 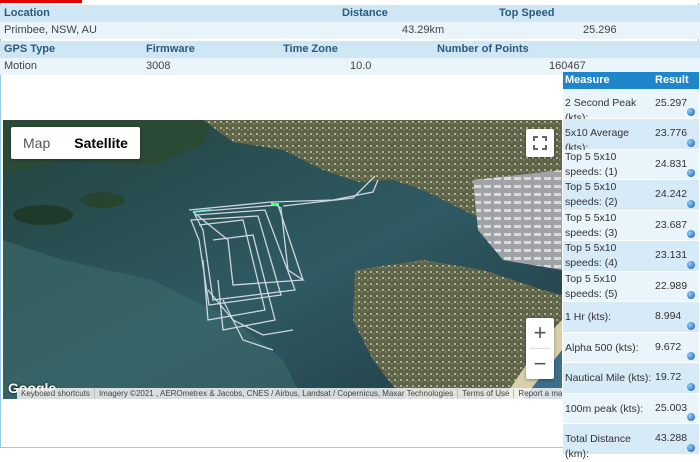 What do you see at coordinates (591, 225) in the screenshot?
I see `measure-label: Top 5 5x10 speeds: (3)` at bounding box center [591, 225].